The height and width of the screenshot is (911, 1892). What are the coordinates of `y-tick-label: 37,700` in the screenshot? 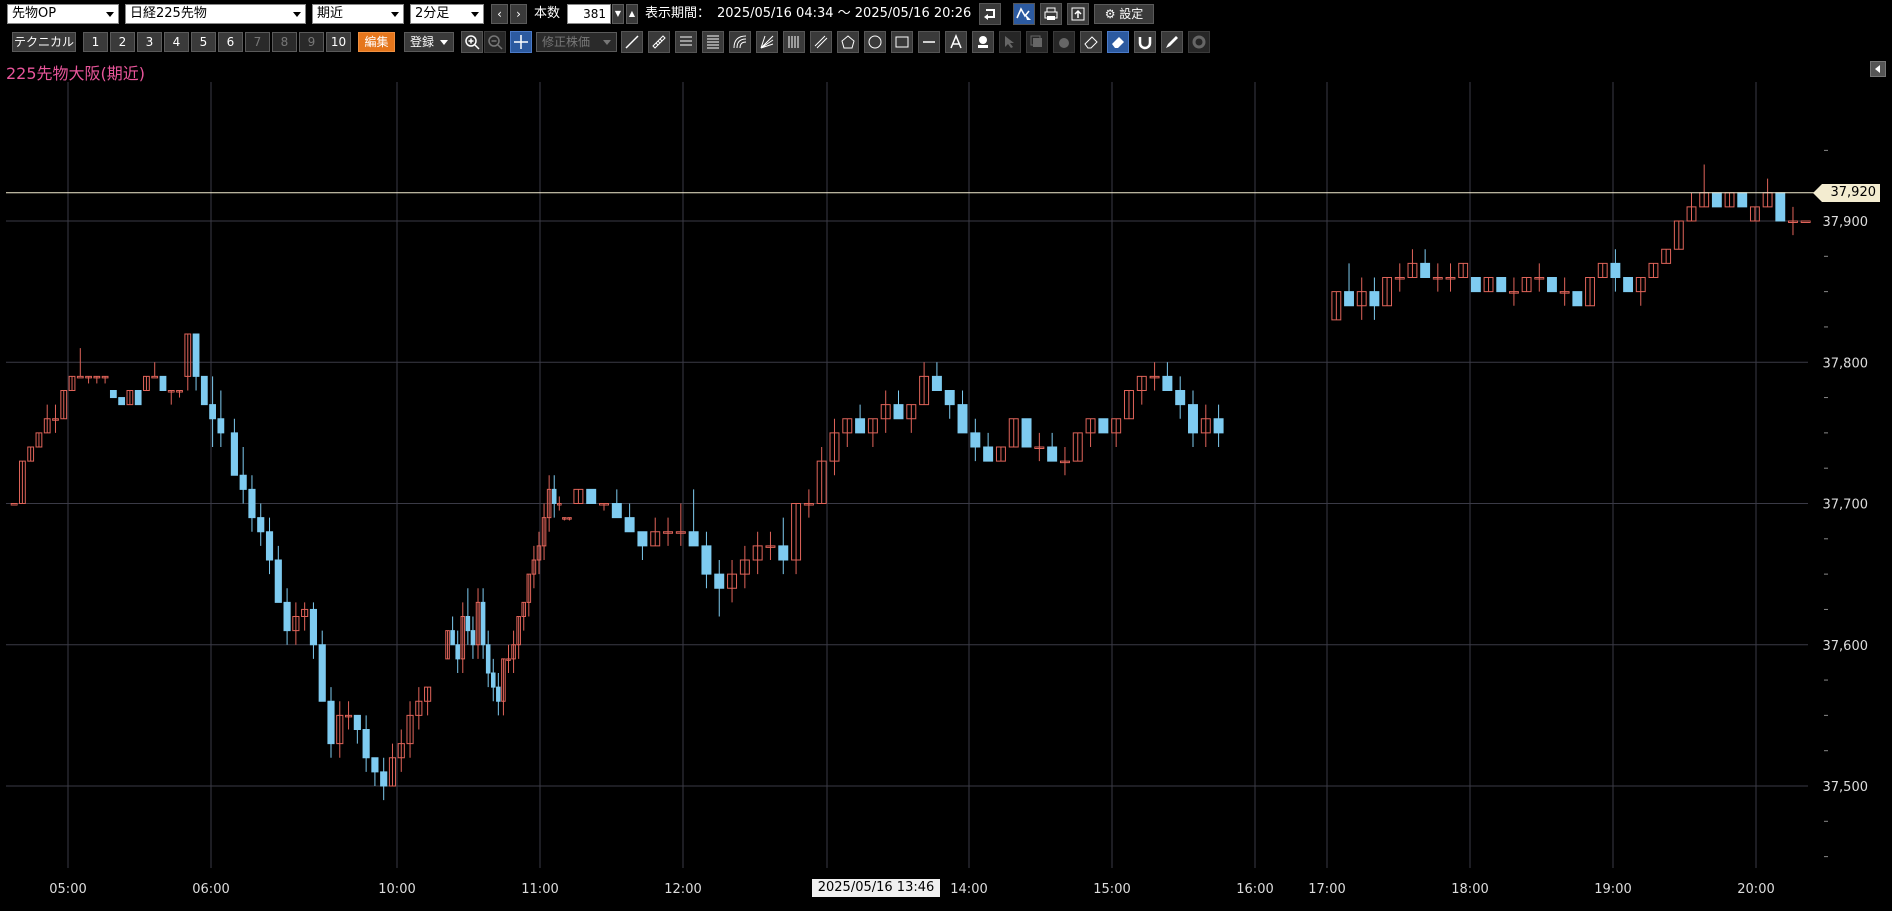 It's located at (1846, 505).